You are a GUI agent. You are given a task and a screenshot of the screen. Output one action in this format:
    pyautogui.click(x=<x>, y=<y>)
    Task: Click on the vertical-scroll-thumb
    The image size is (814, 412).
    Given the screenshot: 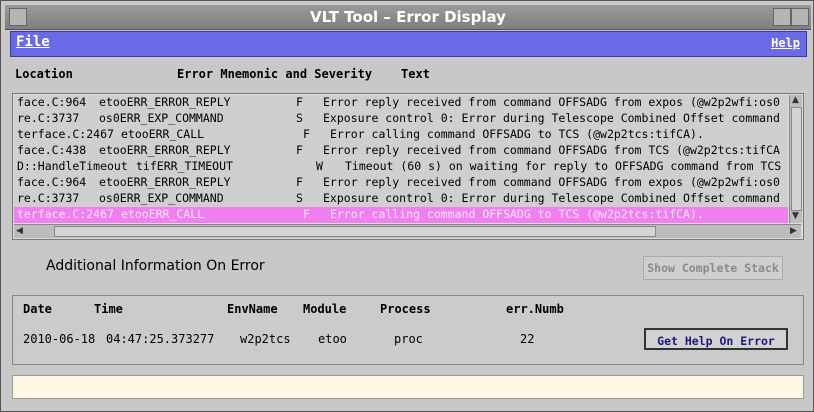 What is the action you would take?
    pyautogui.click(x=796, y=159)
    